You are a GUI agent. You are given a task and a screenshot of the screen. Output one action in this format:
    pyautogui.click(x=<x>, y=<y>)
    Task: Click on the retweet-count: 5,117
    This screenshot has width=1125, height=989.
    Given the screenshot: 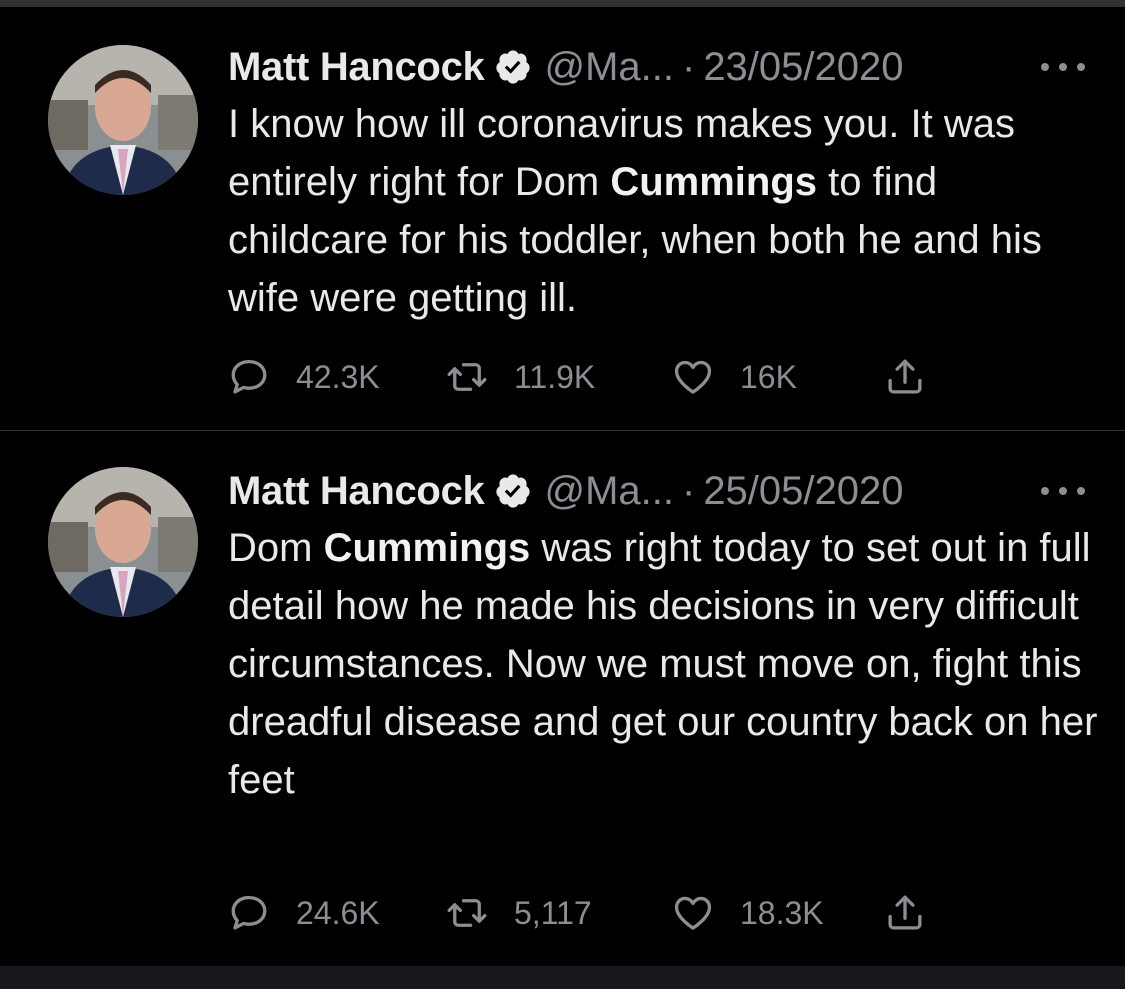 What is the action you would take?
    pyautogui.click(x=553, y=912)
    